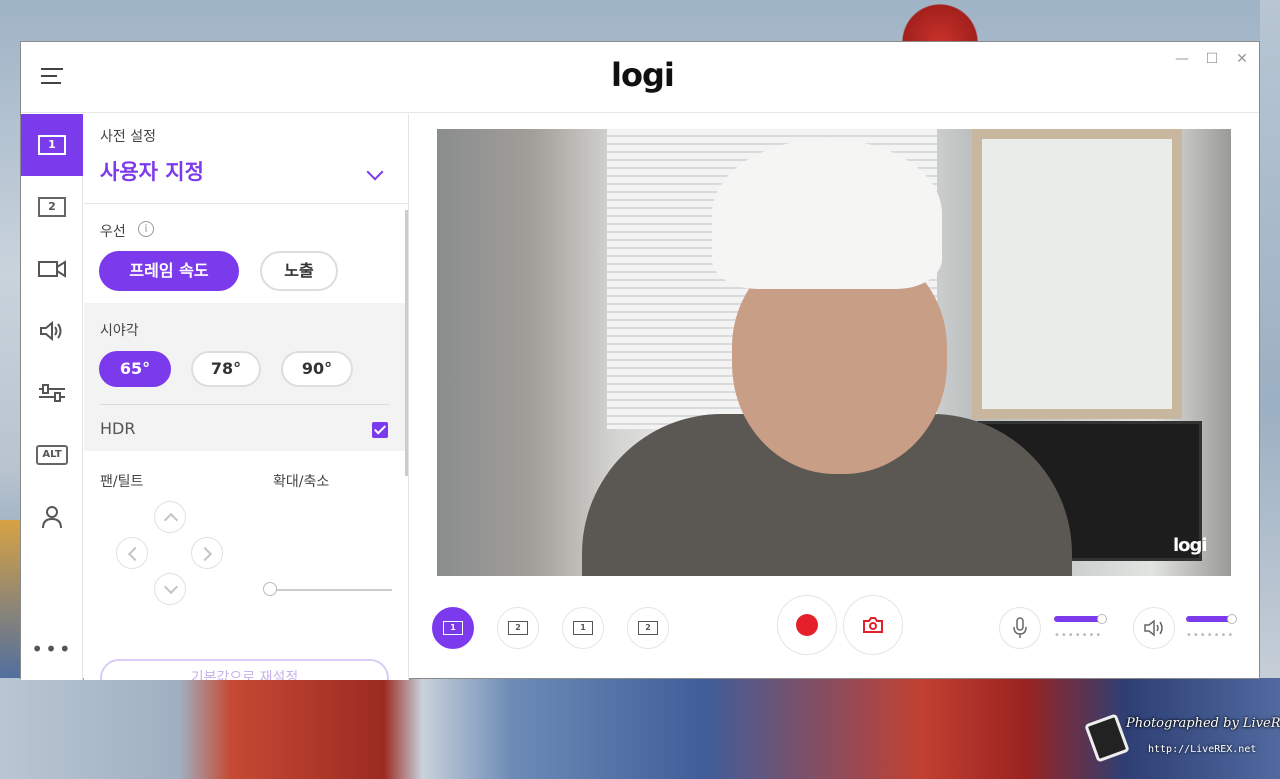  I want to click on speaker-button, so click(1154, 628).